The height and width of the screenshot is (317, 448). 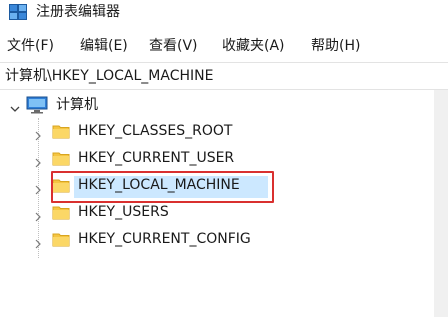 What do you see at coordinates (155, 131) in the screenshot?
I see `tree-item-label: HKEY_CLASSES_ROOT` at bounding box center [155, 131].